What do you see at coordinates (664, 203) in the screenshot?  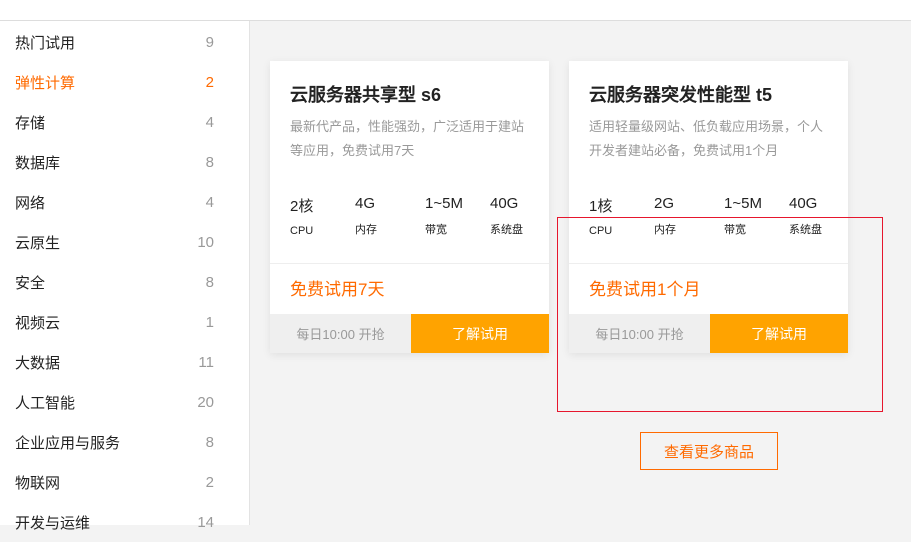 I see `spec-value: 2G` at bounding box center [664, 203].